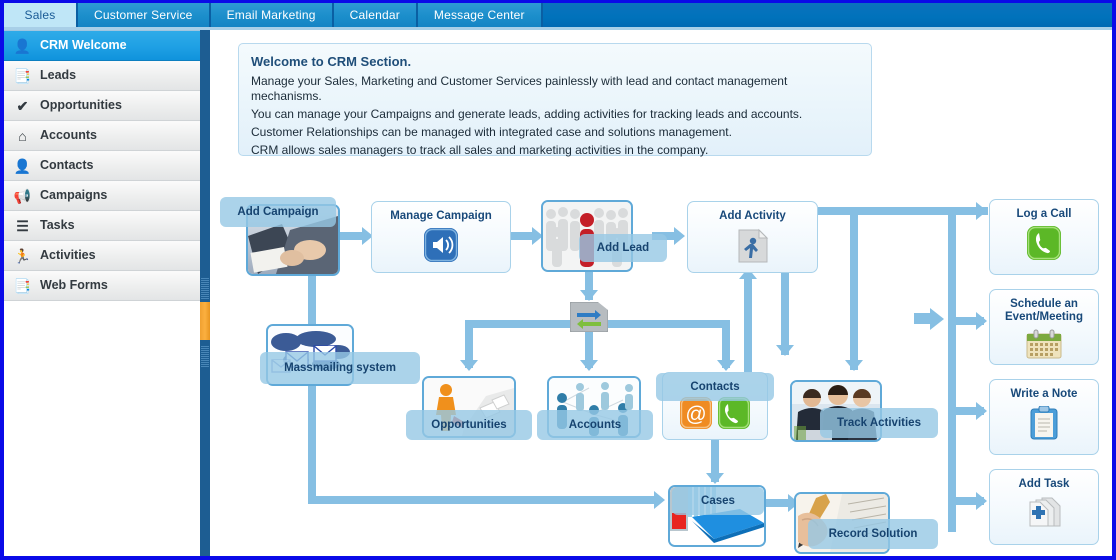  I want to click on world-envelopes-photo, so click(310, 355).